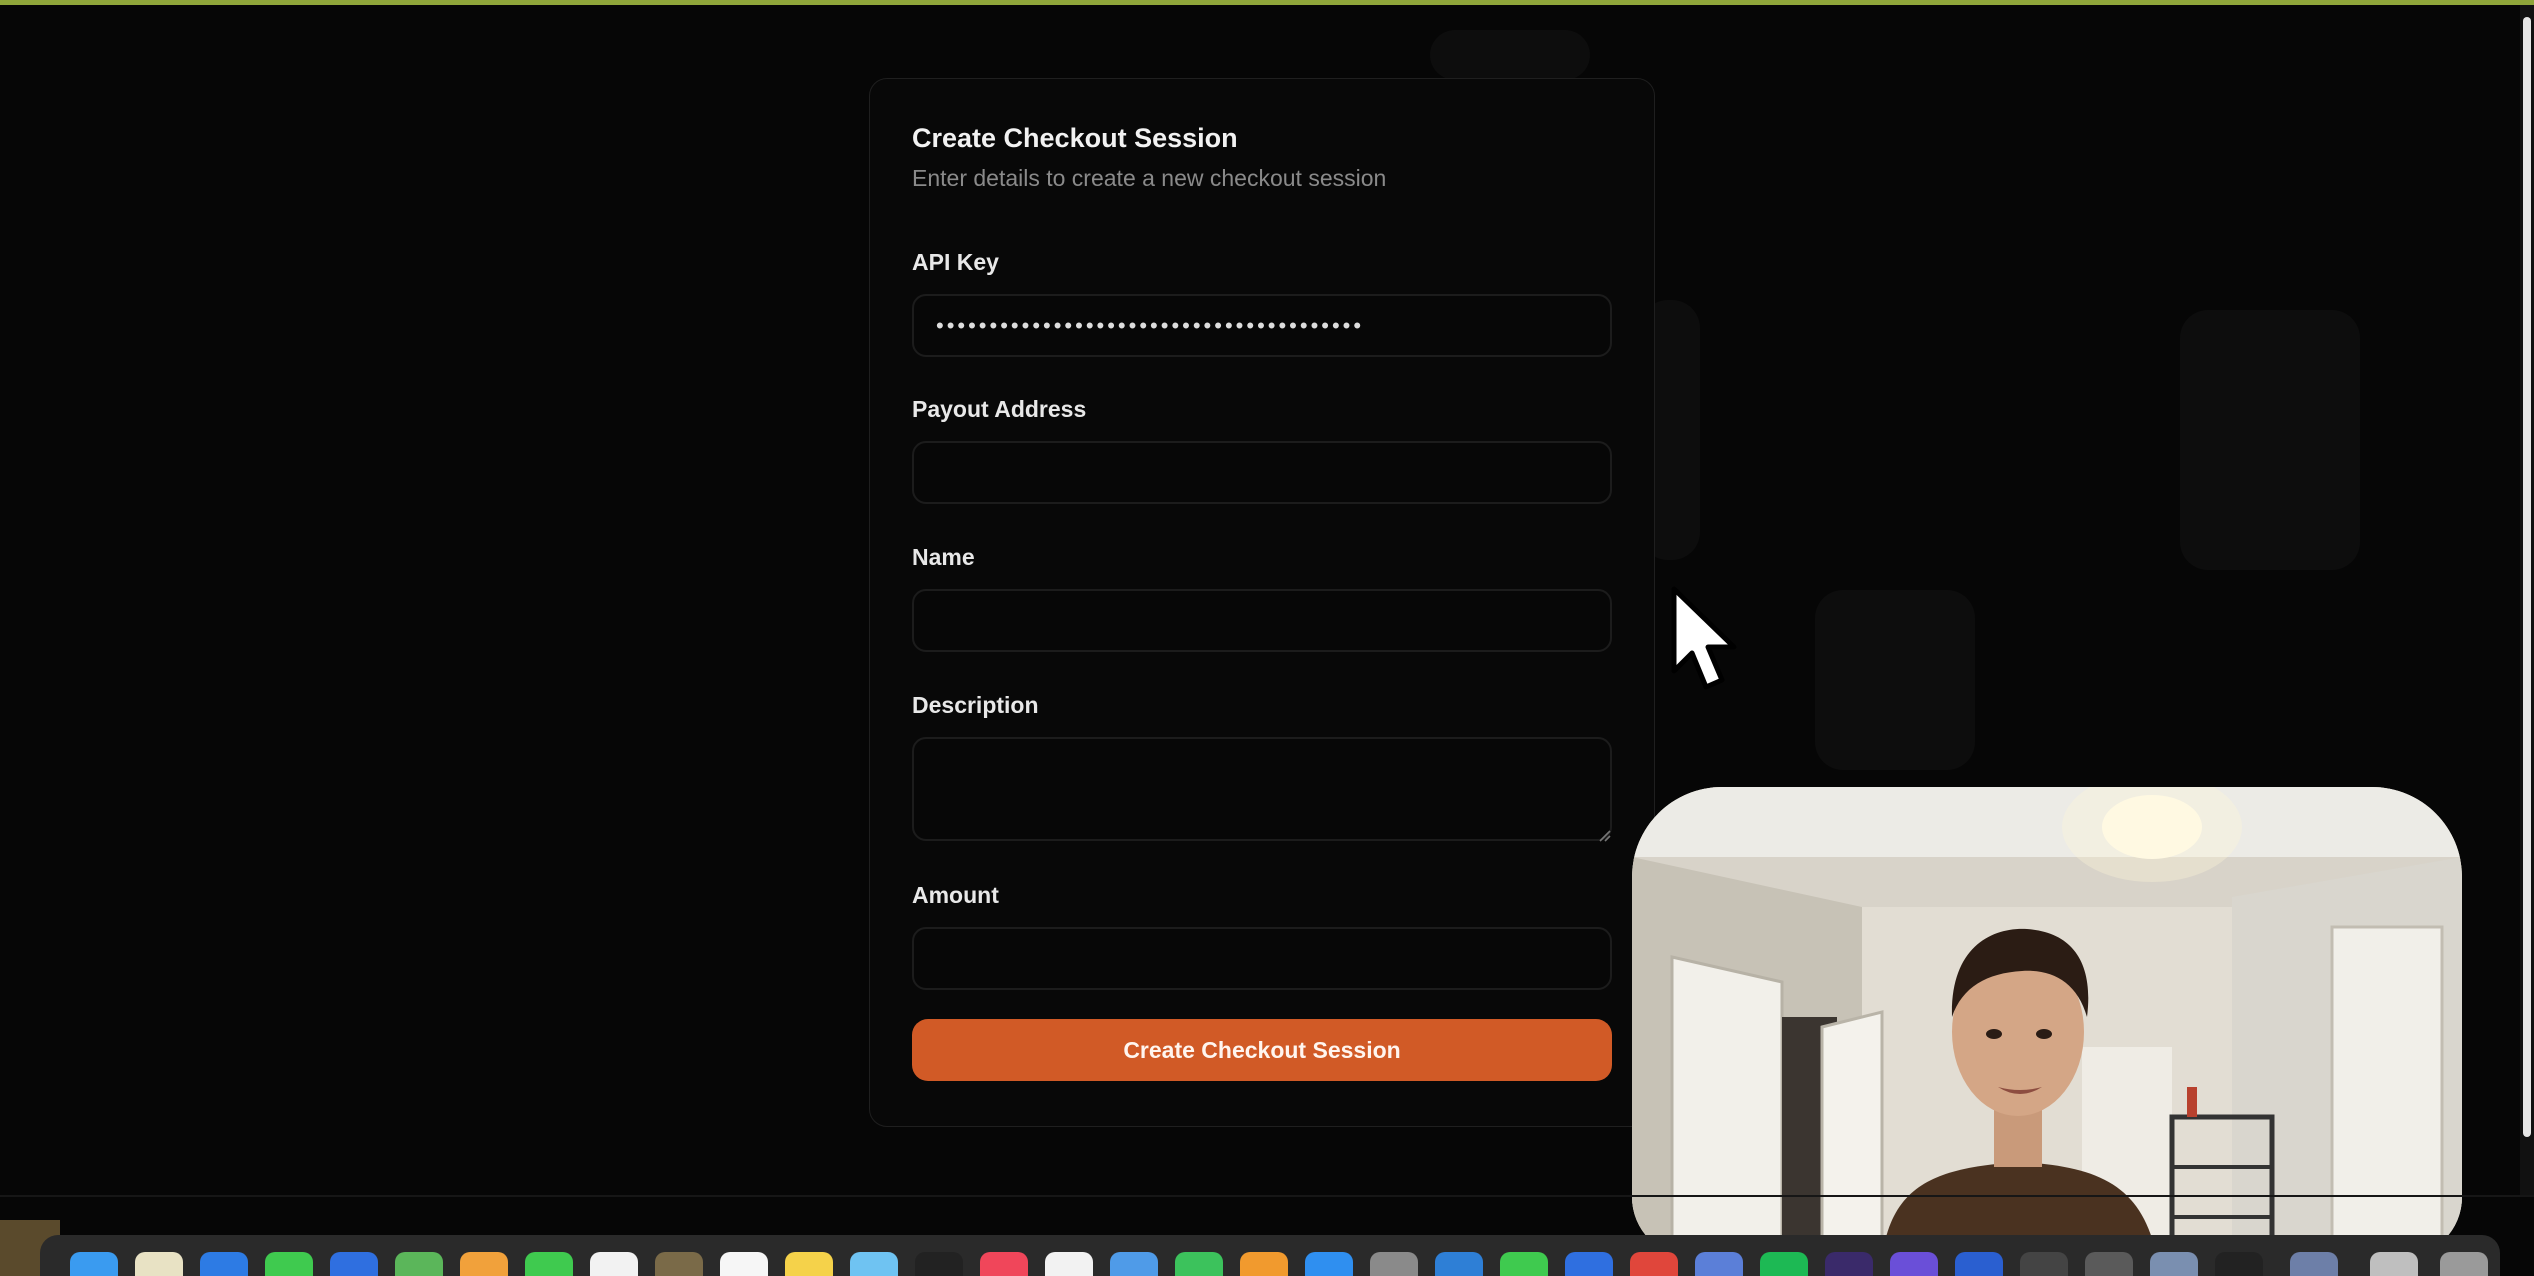 This screenshot has width=2534, height=1276. Describe the element at coordinates (955, 895) in the screenshot. I see `amount-label: Amount` at that location.